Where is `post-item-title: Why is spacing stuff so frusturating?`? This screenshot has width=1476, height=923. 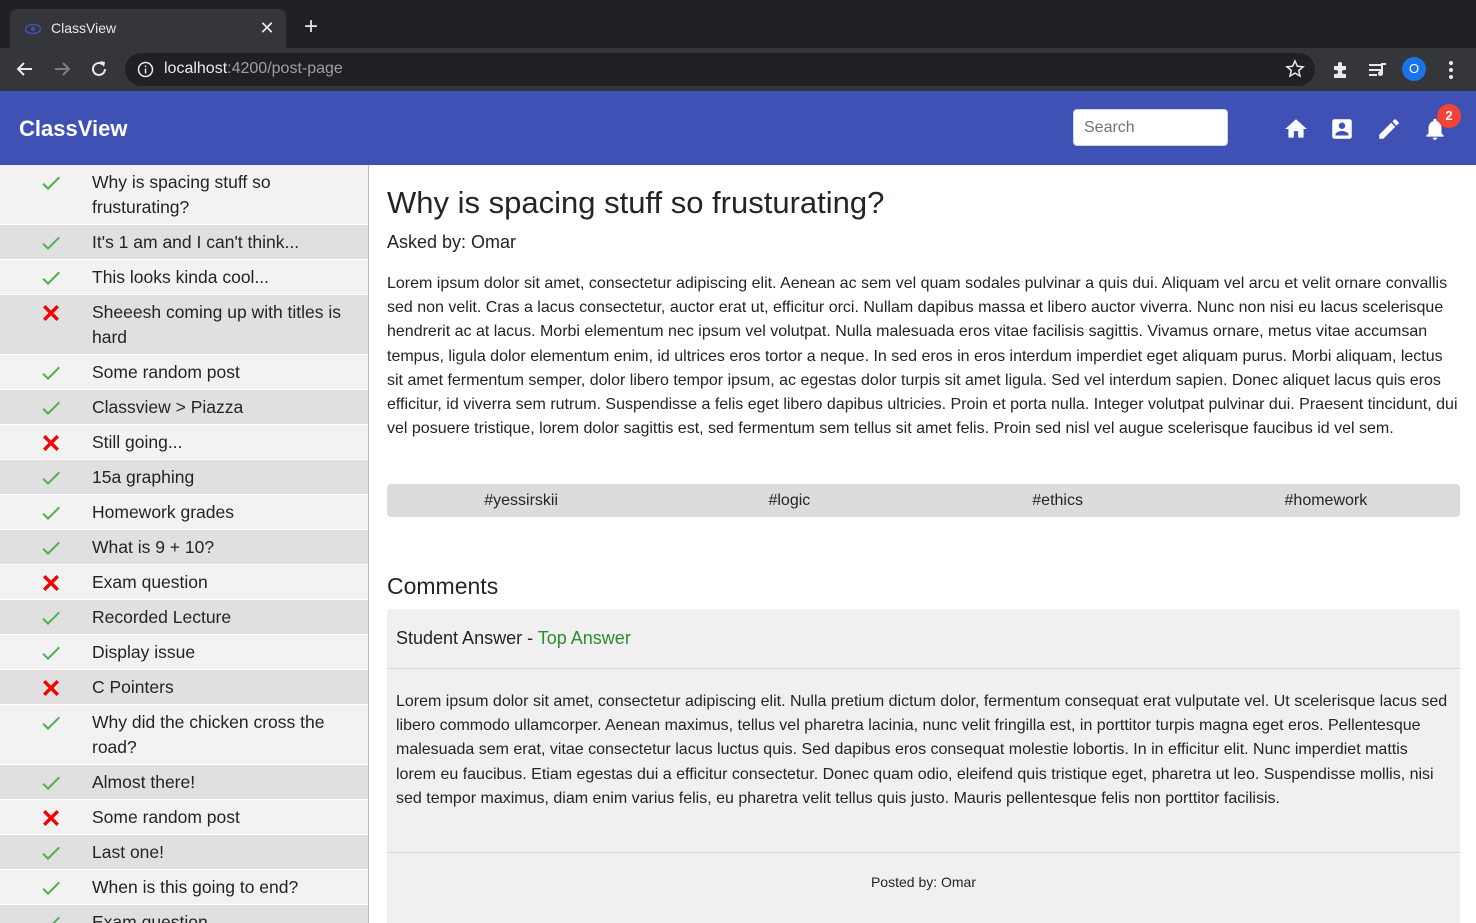
post-item-title: Why is spacing stuff so frusturating? is located at coordinates (181, 194).